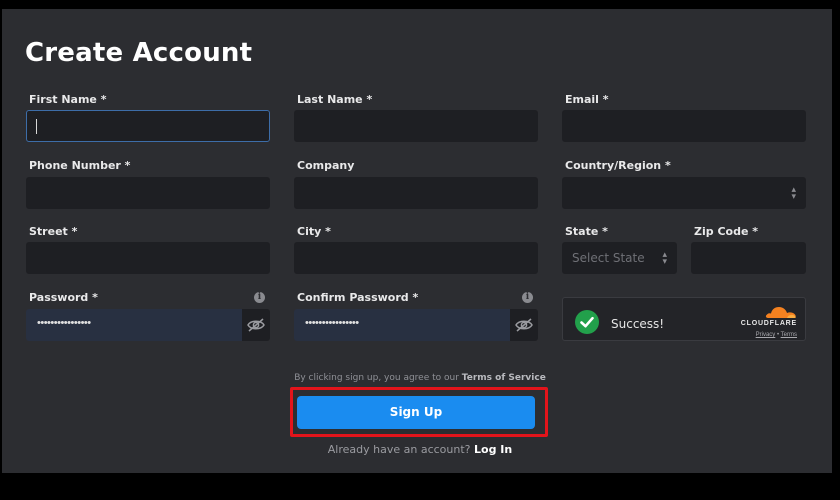 This screenshot has width=840, height=500. Describe the element at coordinates (416, 412) in the screenshot. I see `sign-up-button: Sign Up` at that location.